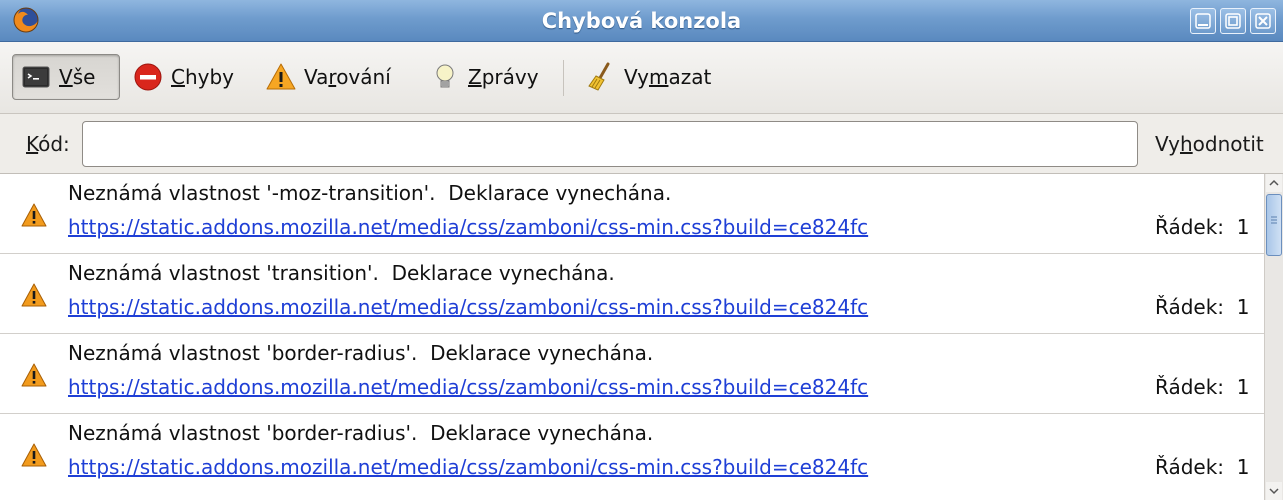 The height and width of the screenshot is (504, 1283). Describe the element at coordinates (1274, 225) in the screenshot. I see `scrollbar-thumb` at that location.